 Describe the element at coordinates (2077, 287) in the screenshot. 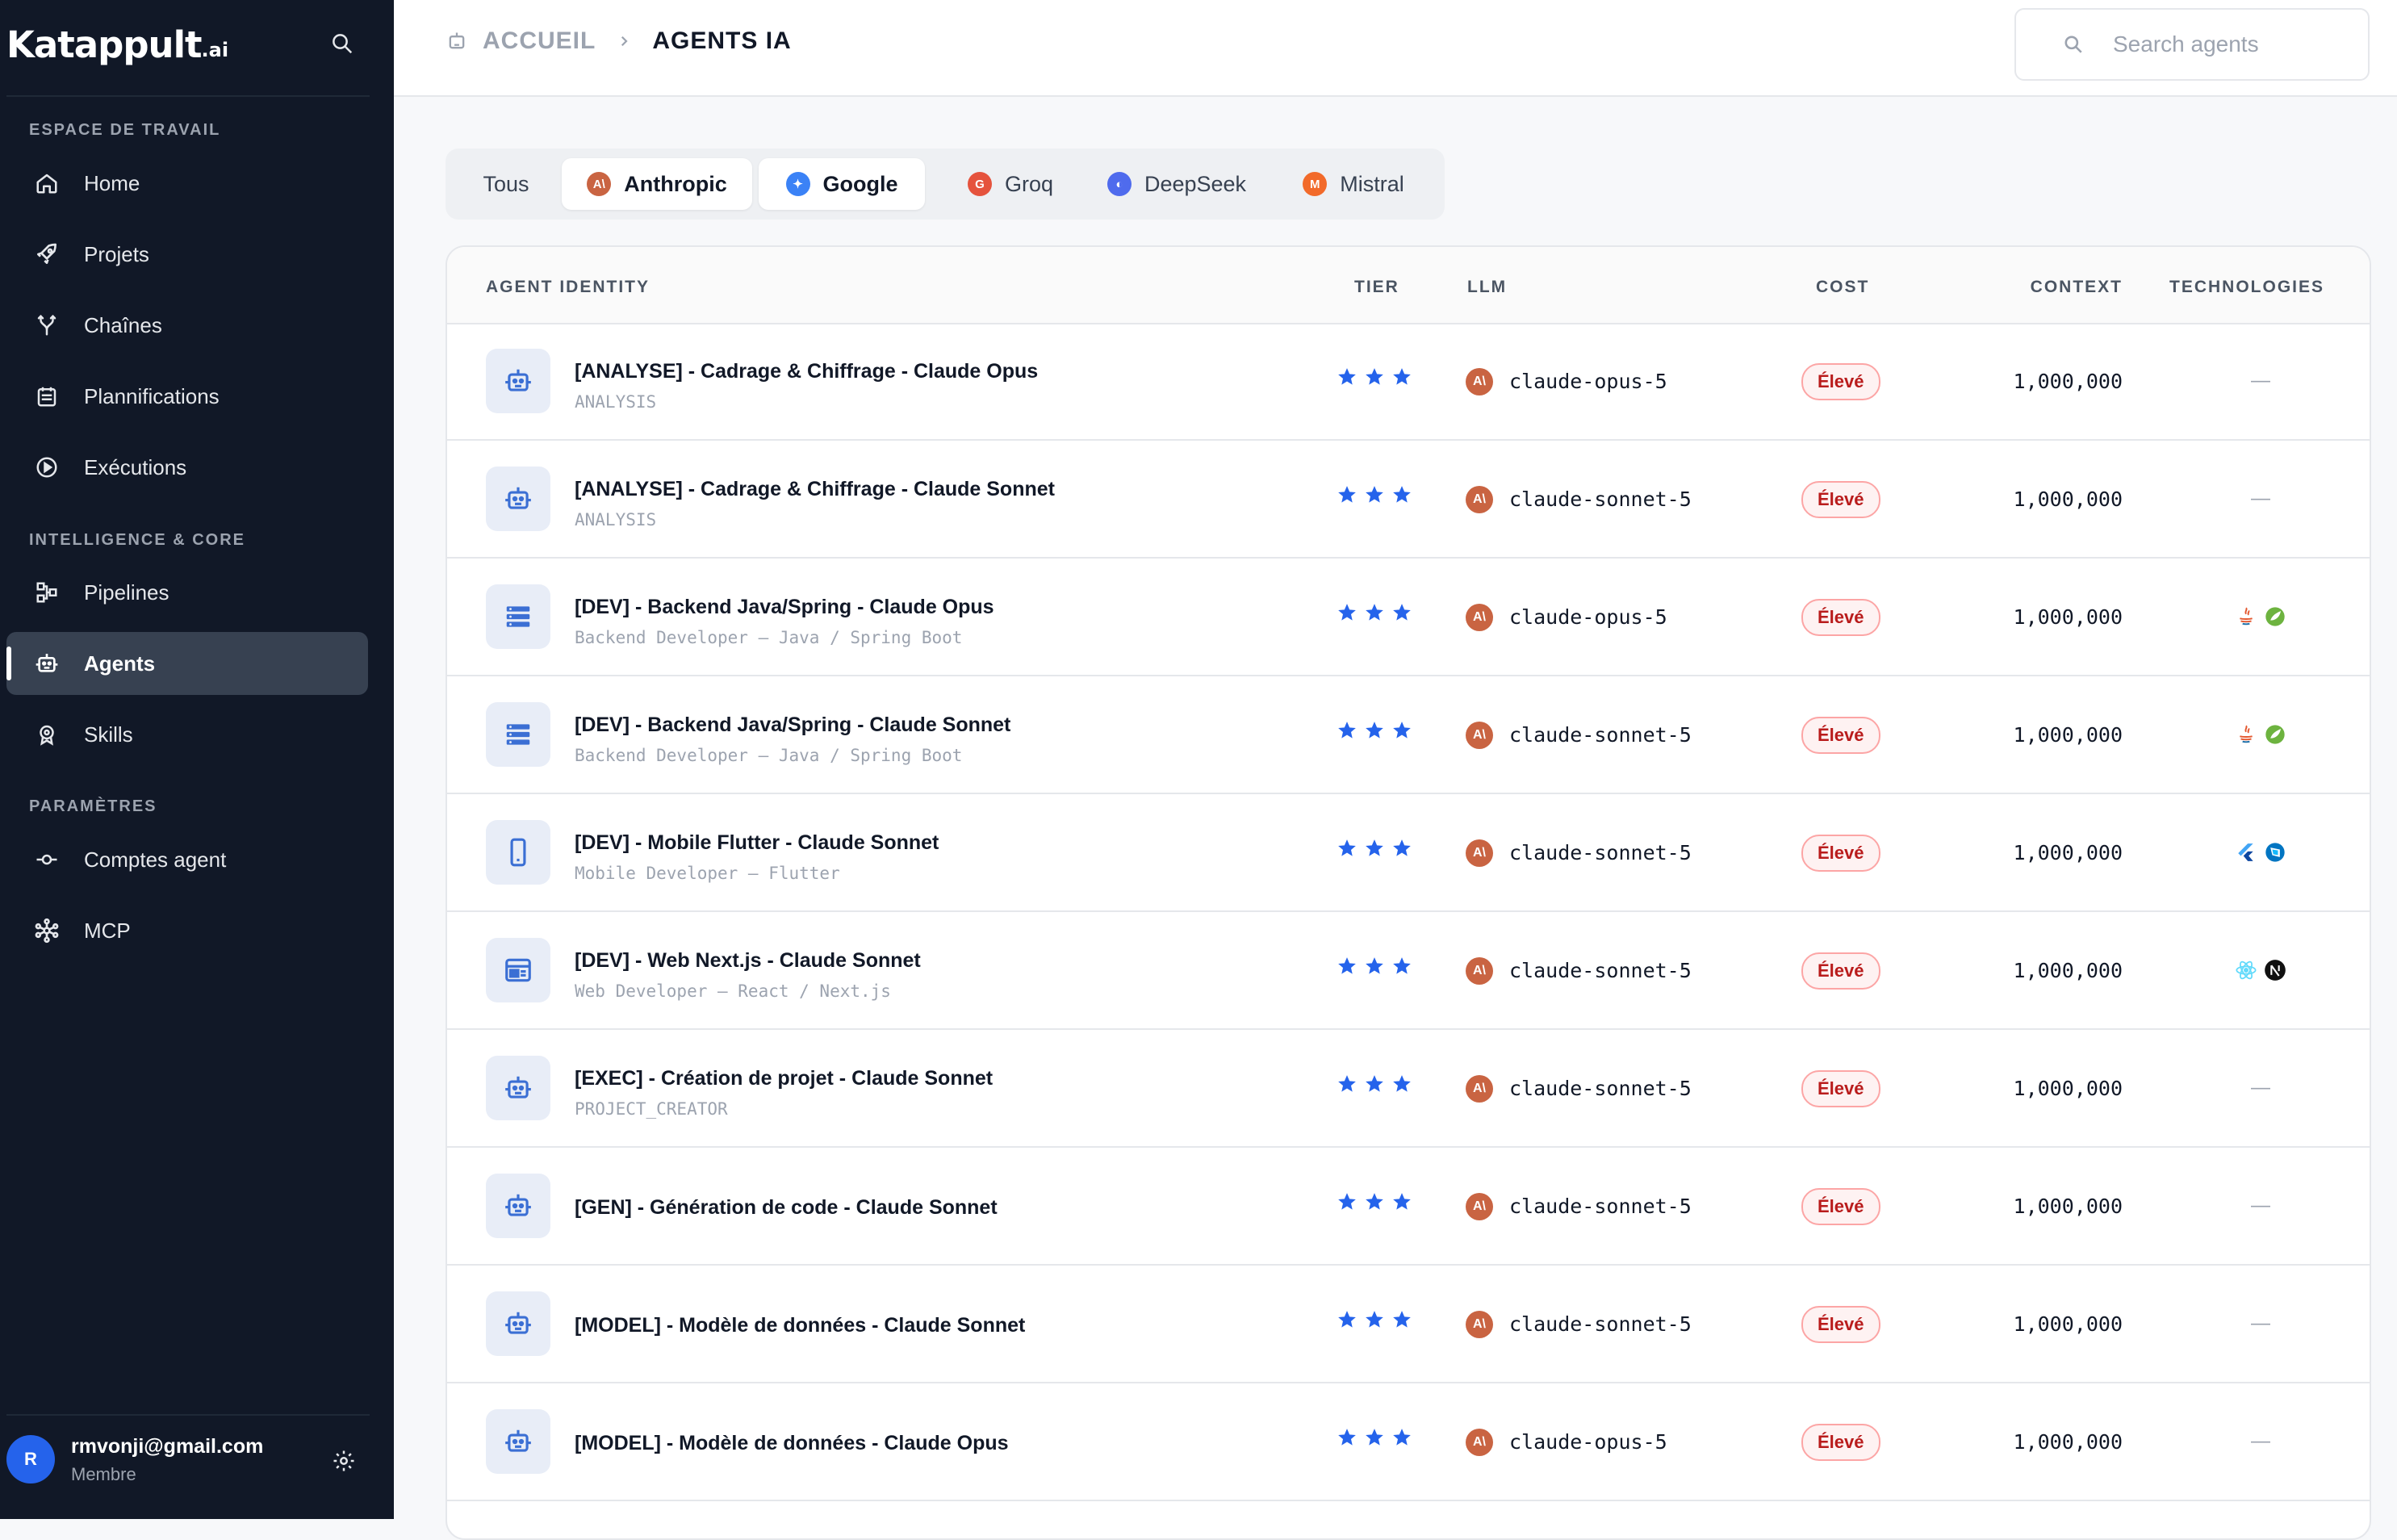

I see `column-header-context: CONTEXT` at that location.